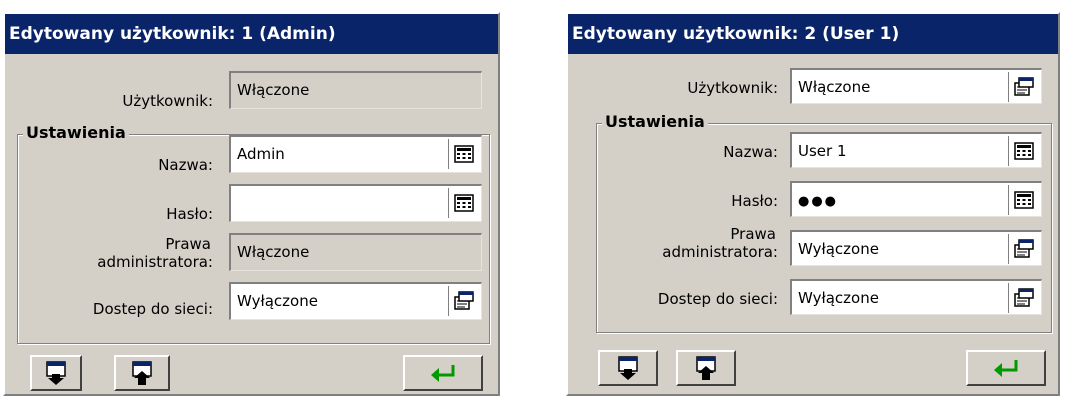  Describe the element at coordinates (822, 151) in the screenshot. I see `name-value: User 1` at that location.